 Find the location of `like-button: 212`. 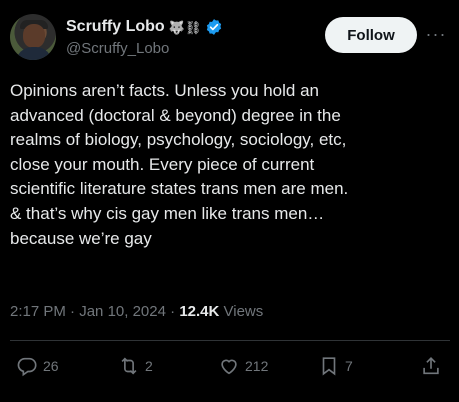

like-button: 212 is located at coordinates (243, 366).